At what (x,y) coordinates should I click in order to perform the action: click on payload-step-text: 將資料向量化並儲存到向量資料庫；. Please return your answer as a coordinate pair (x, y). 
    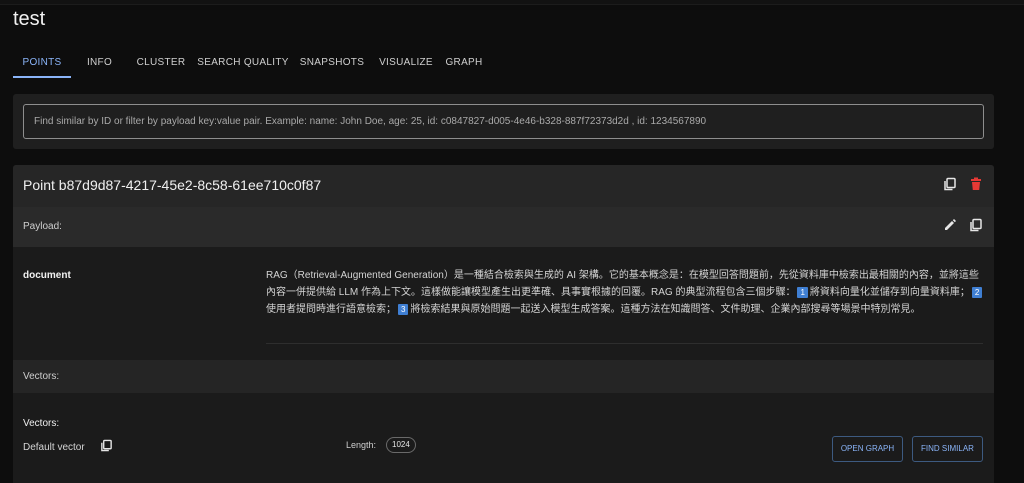
    Looking at the image, I should click on (889, 292).